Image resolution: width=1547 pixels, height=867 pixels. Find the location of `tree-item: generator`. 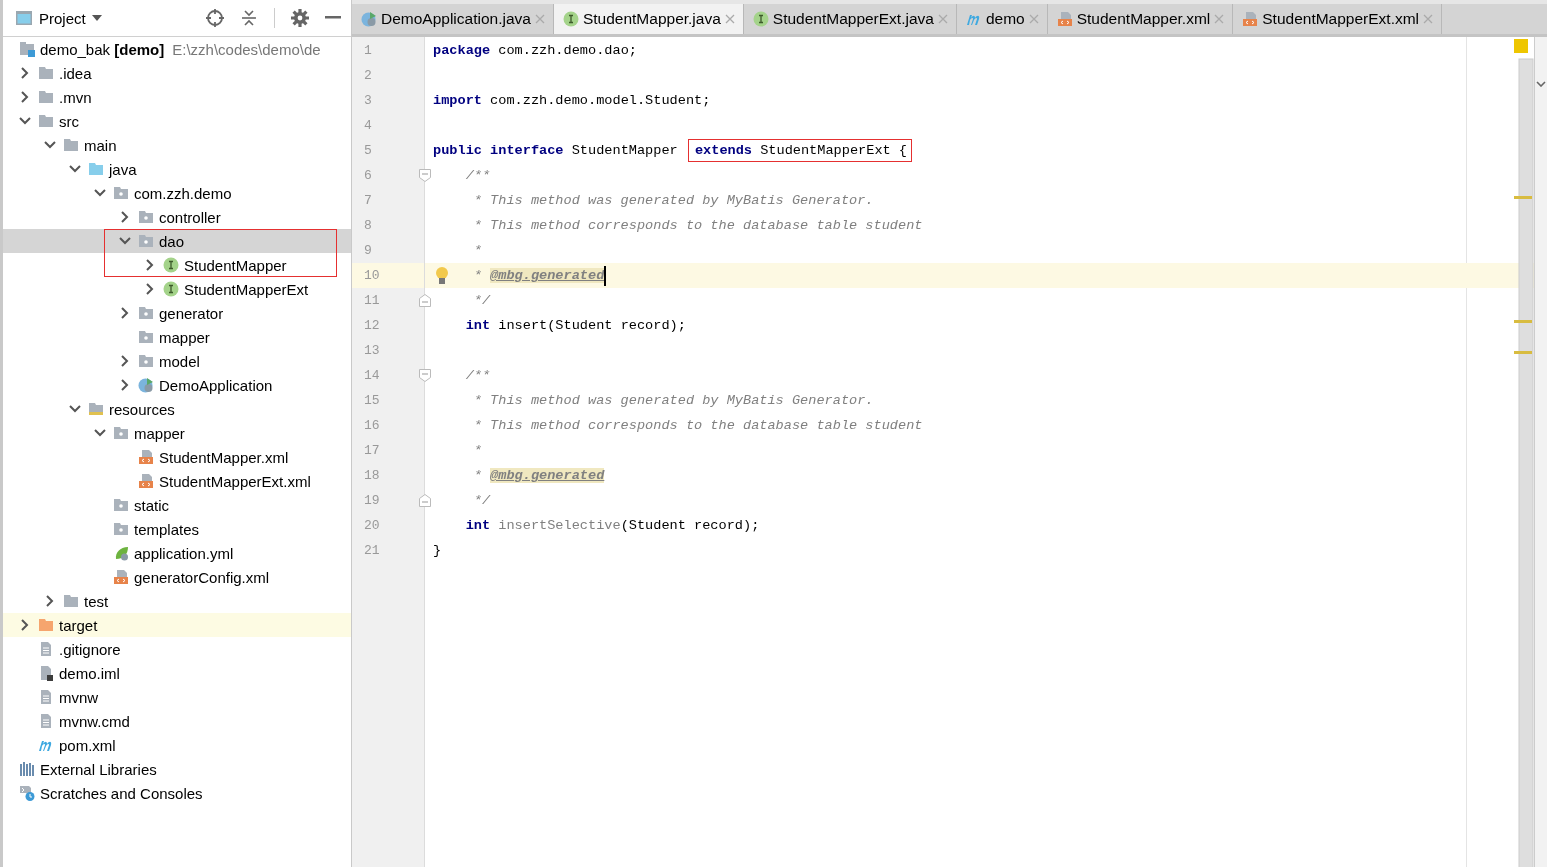

tree-item: generator is located at coordinates (177, 313).